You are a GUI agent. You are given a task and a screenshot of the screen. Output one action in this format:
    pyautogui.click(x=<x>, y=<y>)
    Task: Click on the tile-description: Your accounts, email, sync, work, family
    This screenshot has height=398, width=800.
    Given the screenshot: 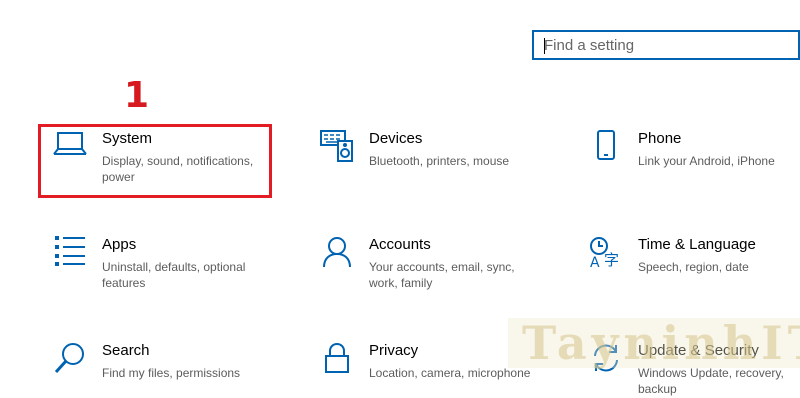 What is the action you would take?
    pyautogui.click(x=442, y=275)
    